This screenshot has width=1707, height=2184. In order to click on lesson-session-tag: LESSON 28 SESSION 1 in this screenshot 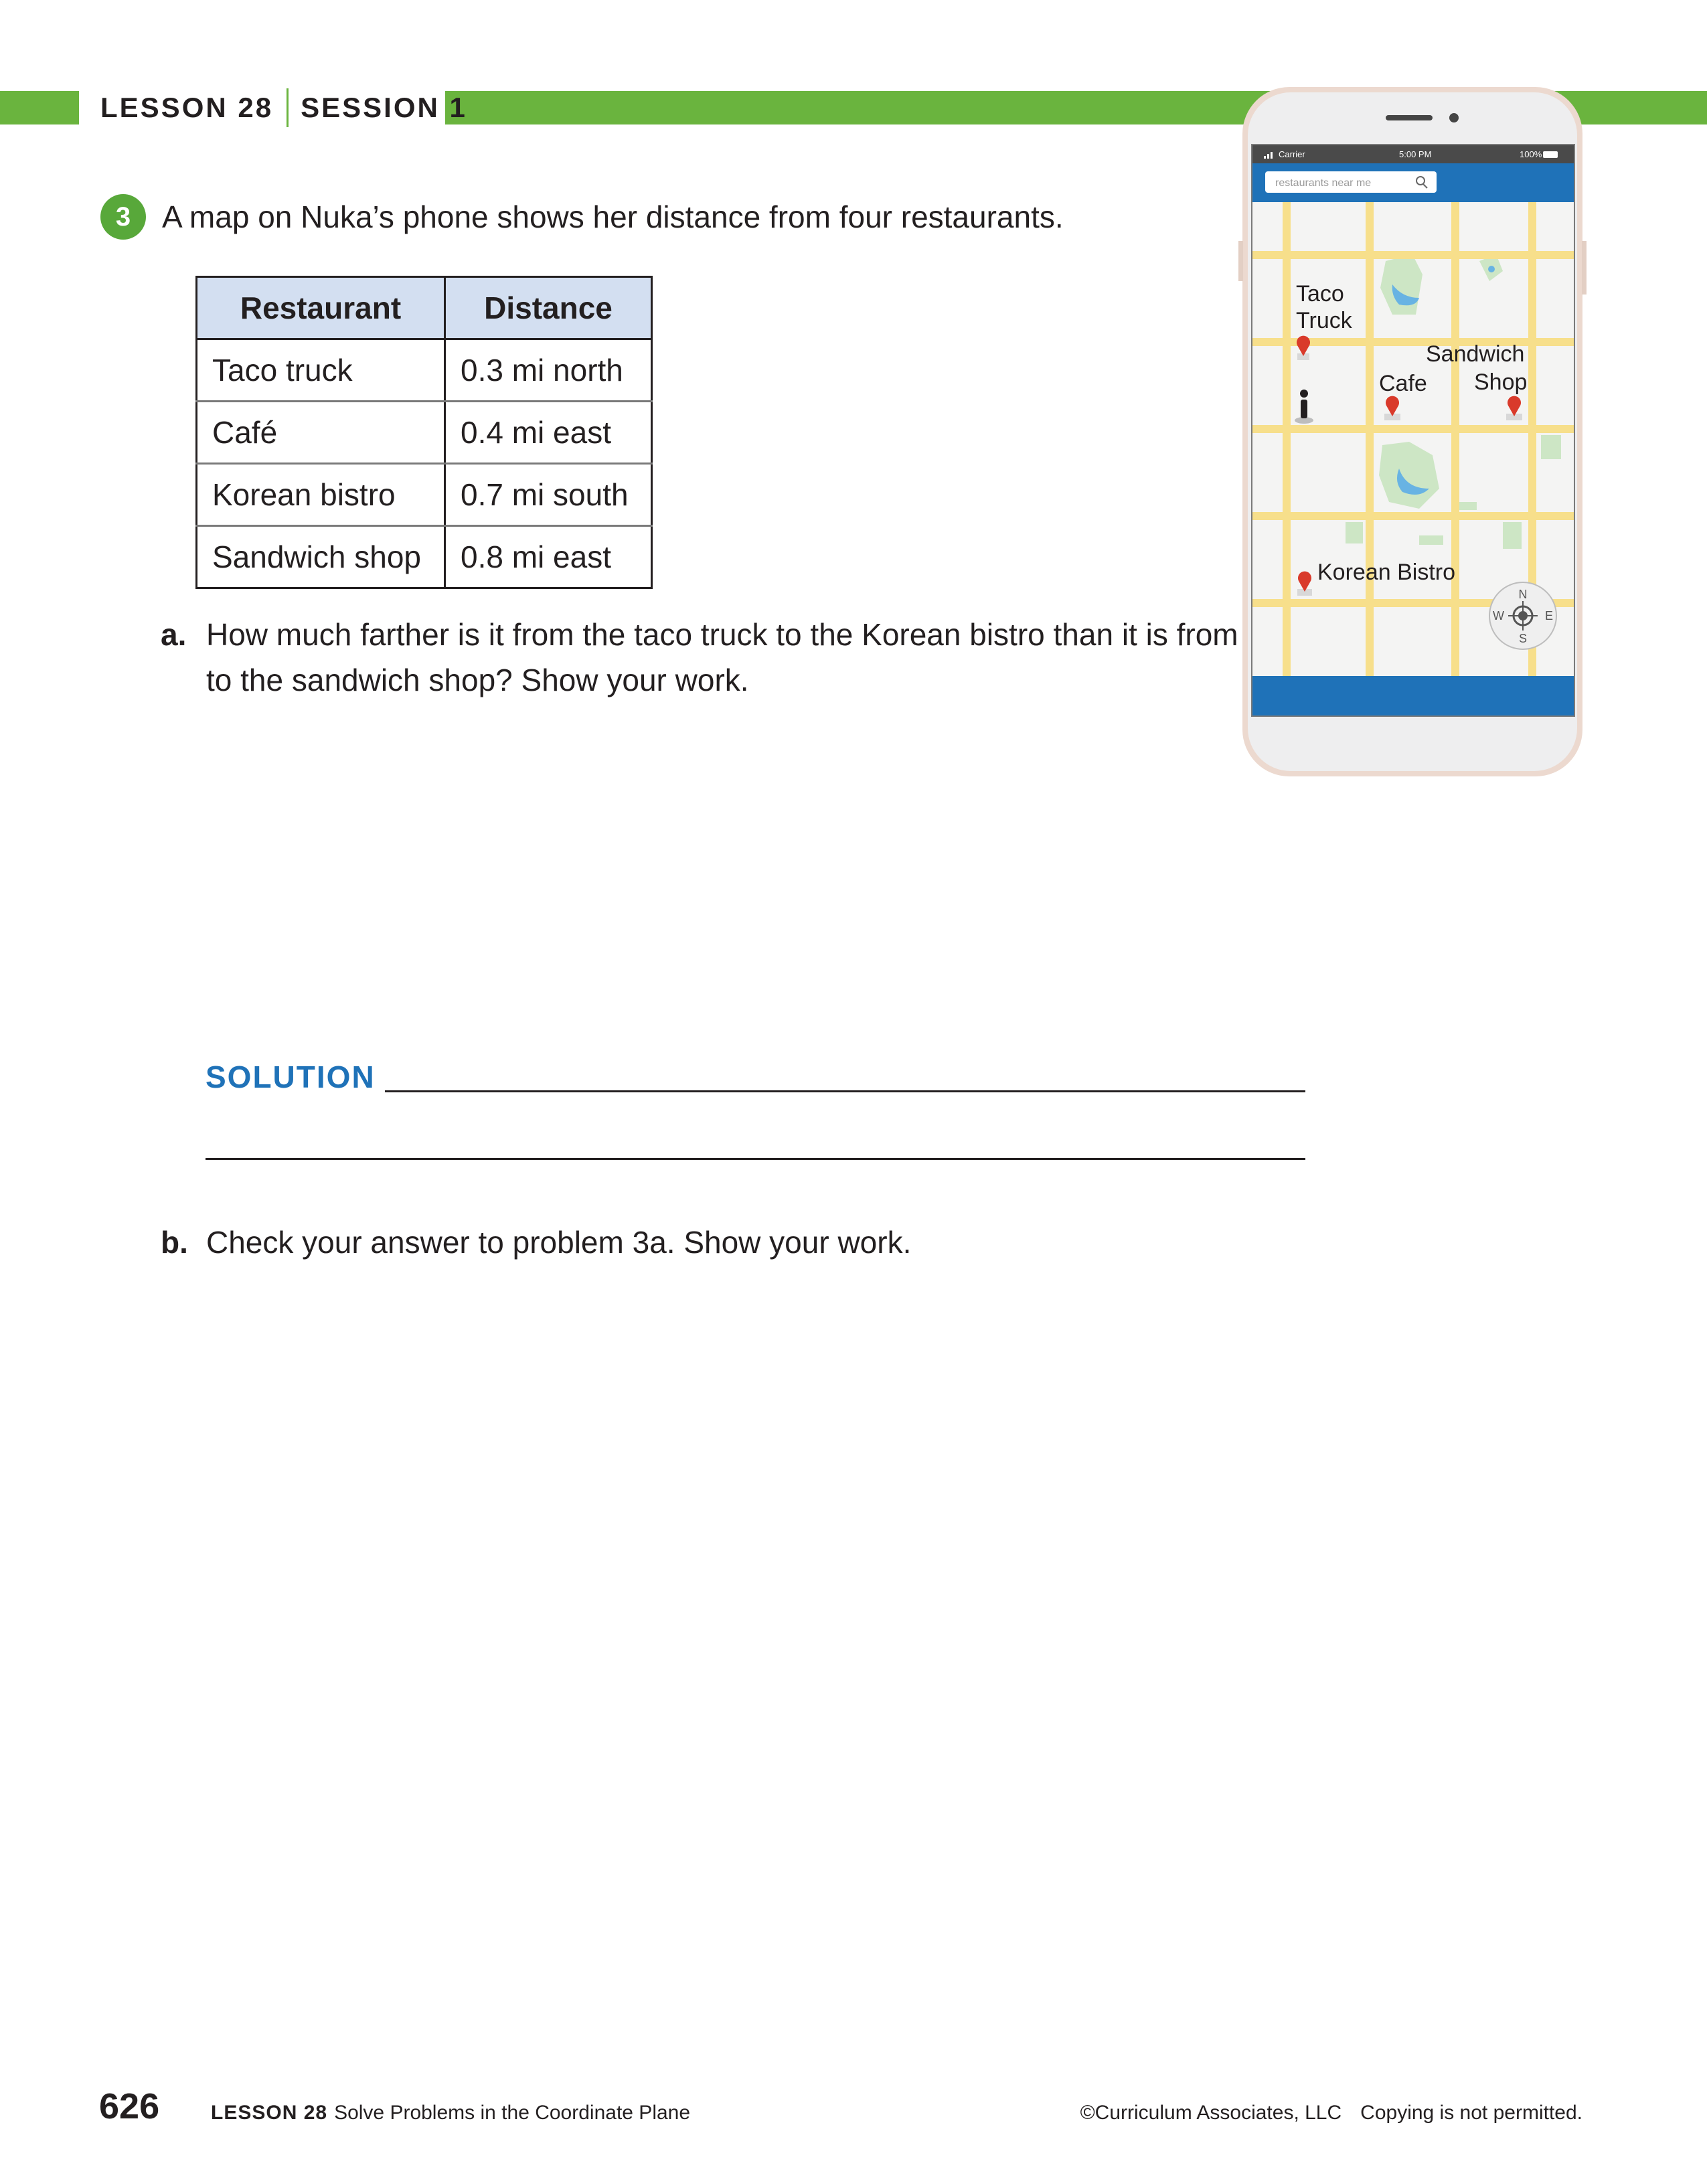, I will do `click(284, 107)`.